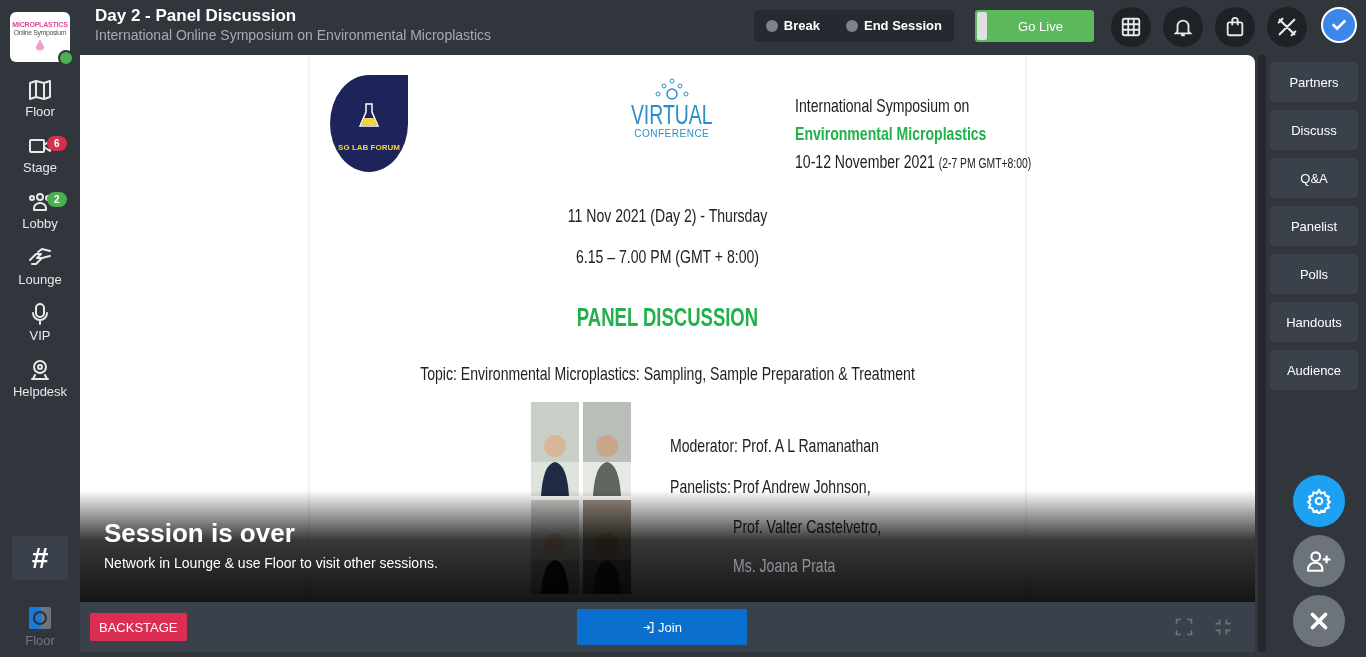  What do you see at coordinates (369, 147) in the screenshot?
I see `forum-logo-text: SG LAB FORUM` at bounding box center [369, 147].